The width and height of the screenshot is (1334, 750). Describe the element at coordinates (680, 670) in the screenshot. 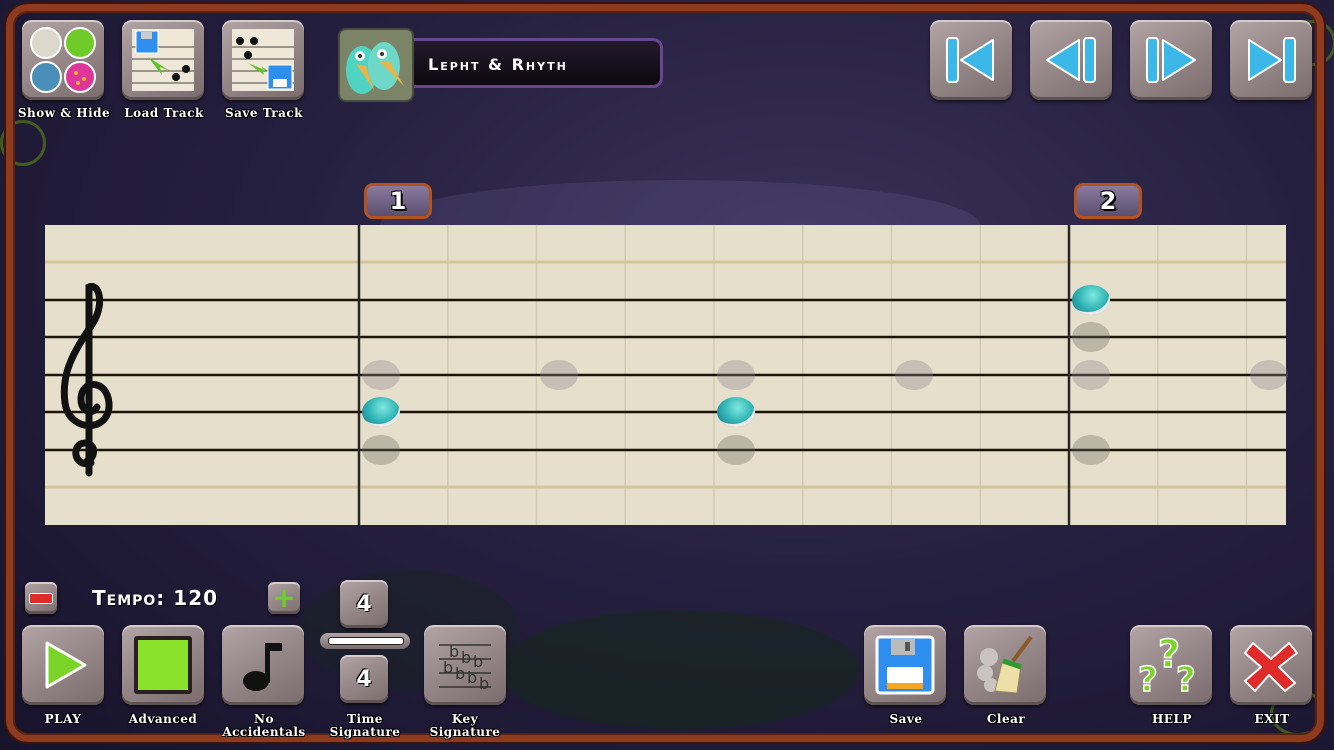

I see `background-bush` at that location.